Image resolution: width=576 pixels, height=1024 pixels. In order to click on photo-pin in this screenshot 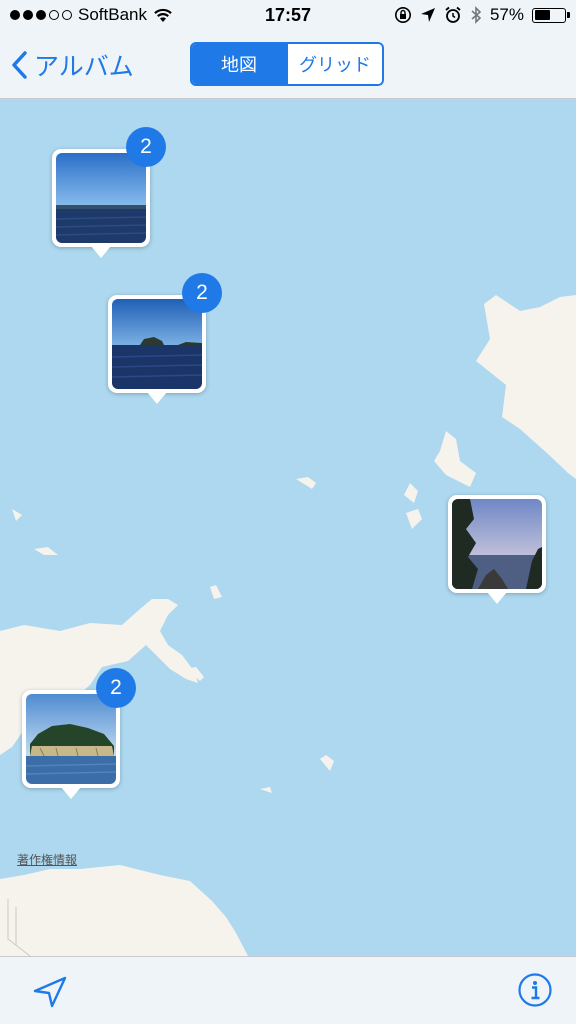, I will do `click(497, 549)`.